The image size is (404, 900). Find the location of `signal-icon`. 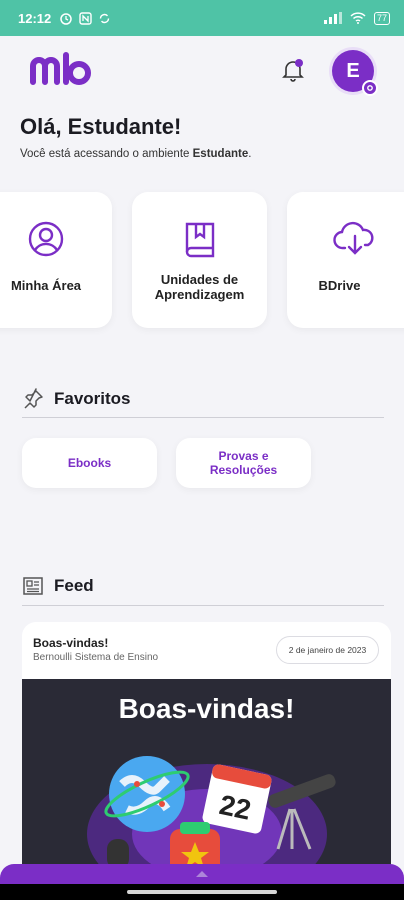

signal-icon is located at coordinates (332, 18).